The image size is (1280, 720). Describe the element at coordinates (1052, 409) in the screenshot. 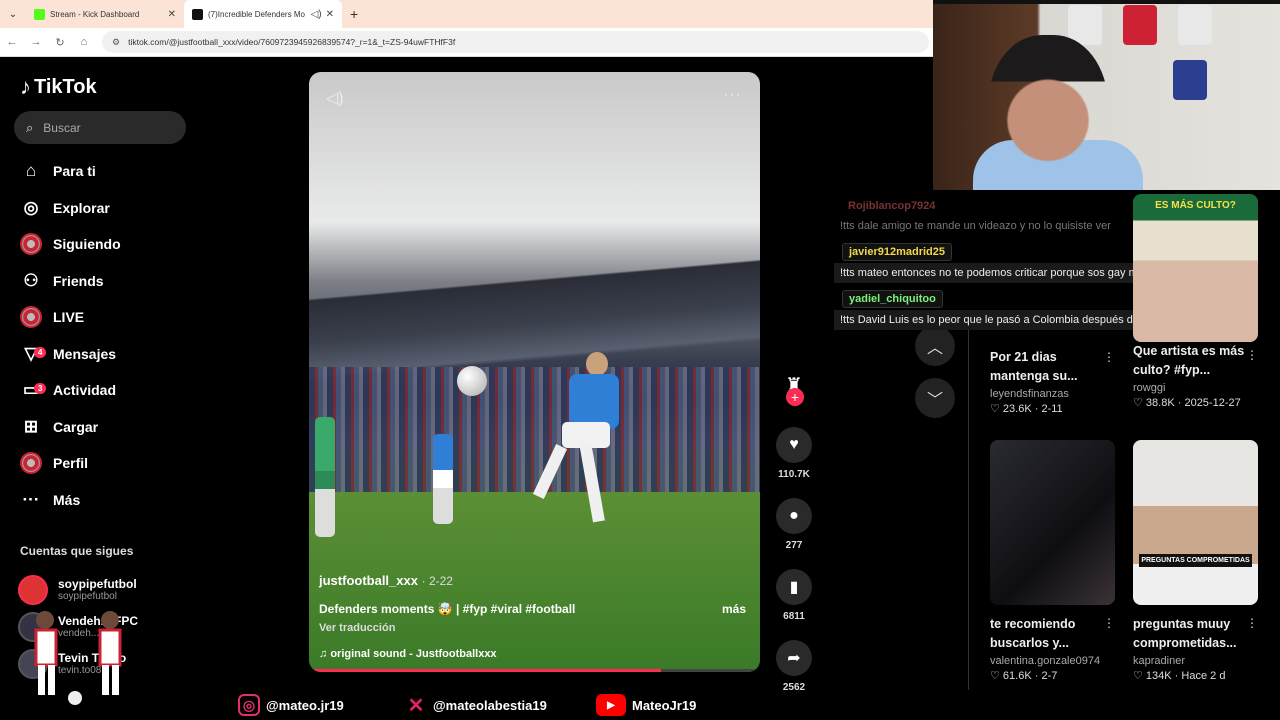

I see `card-date: 2-11` at that location.